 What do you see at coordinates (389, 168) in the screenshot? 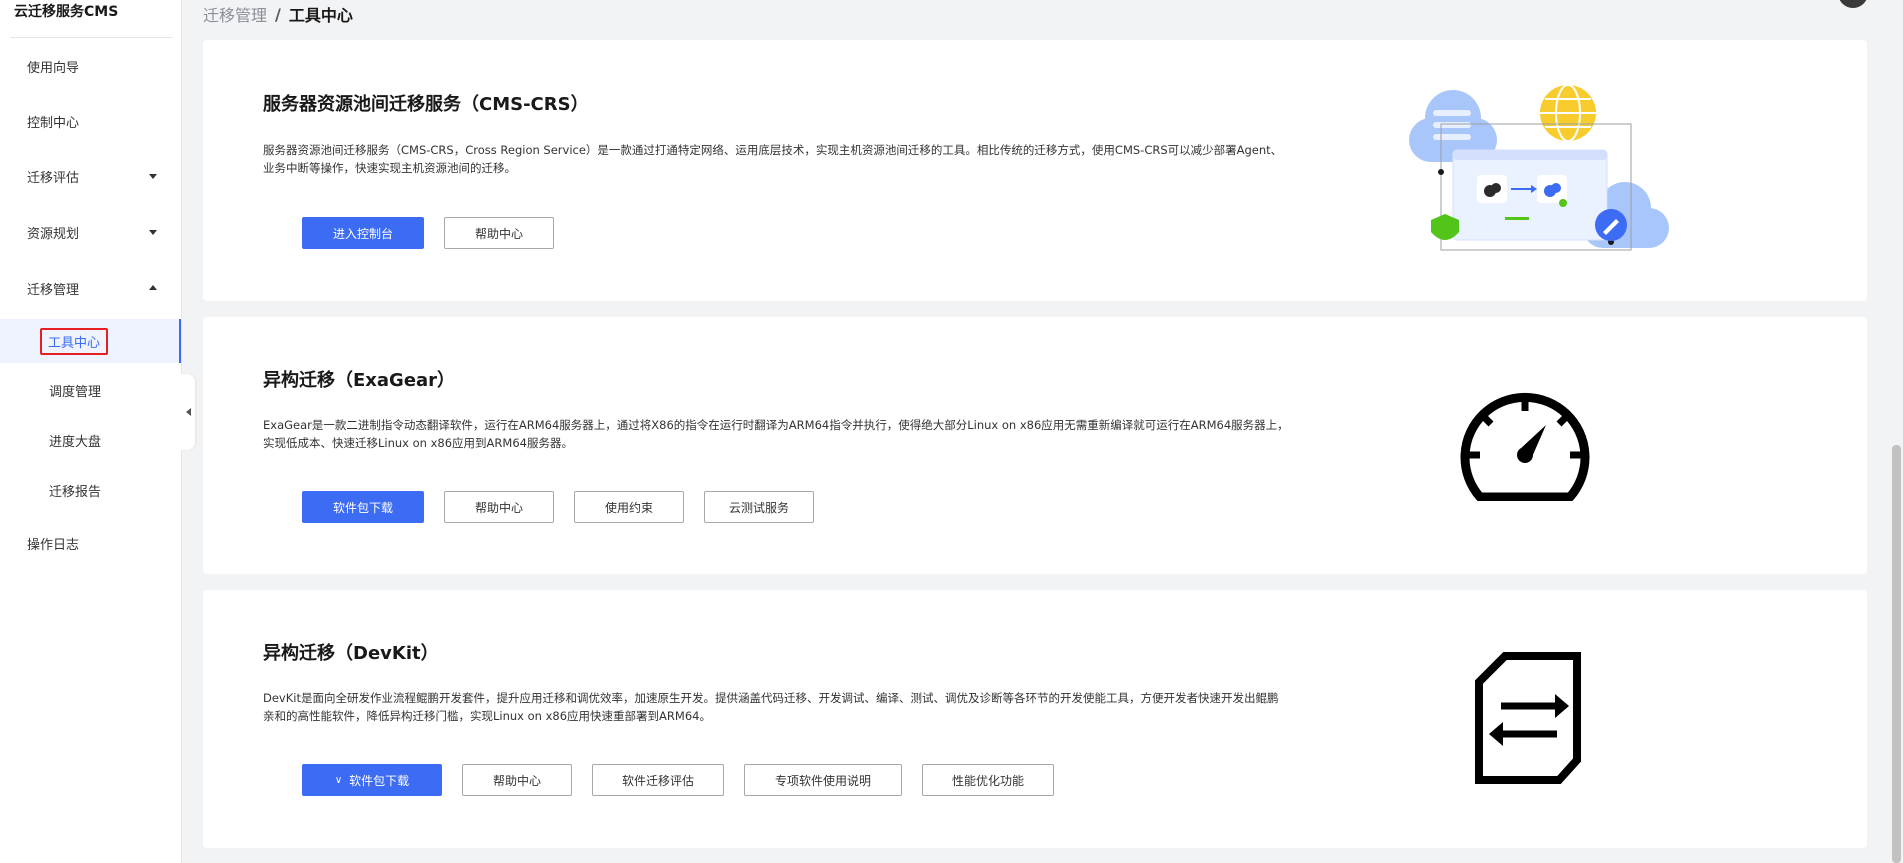
I see `card-description-line: 业务中断等操作，快速实现主机资源池间的迁移。` at bounding box center [389, 168].